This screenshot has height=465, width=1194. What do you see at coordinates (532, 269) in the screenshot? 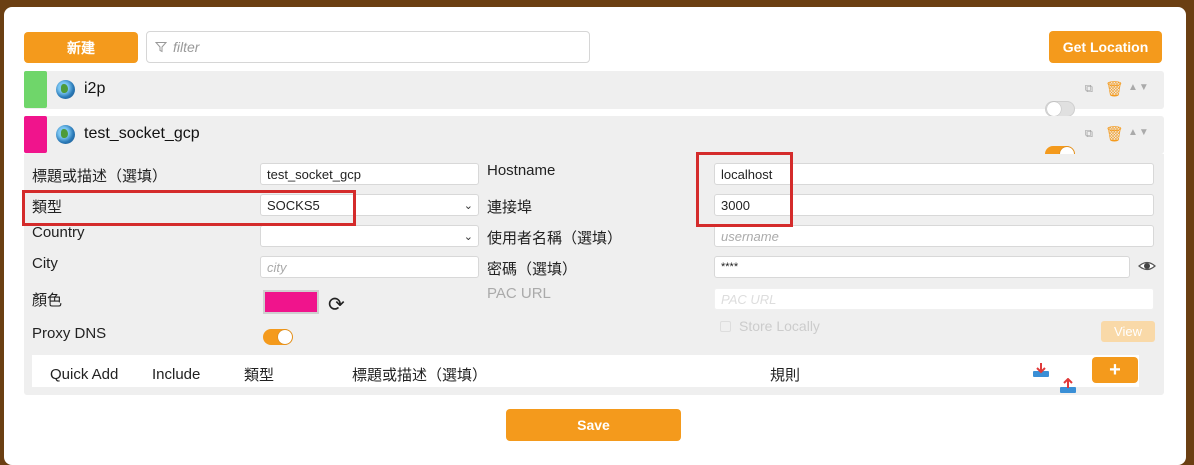
I see `password-label: 密碼（選填）` at bounding box center [532, 269].